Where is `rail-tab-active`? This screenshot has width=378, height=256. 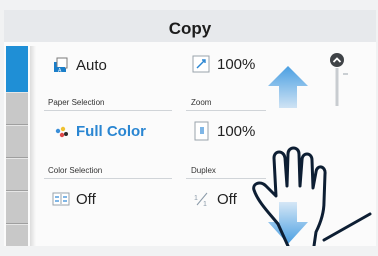
rail-tab-active is located at coordinates (17, 69).